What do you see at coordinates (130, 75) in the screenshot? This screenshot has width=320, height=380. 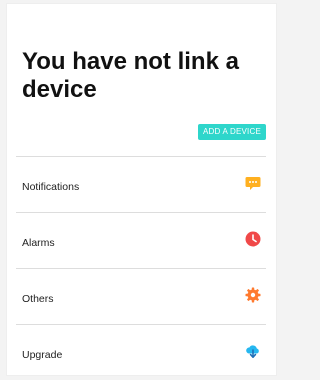 I see `page-title: You have not link a device` at bounding box center [130, 75].